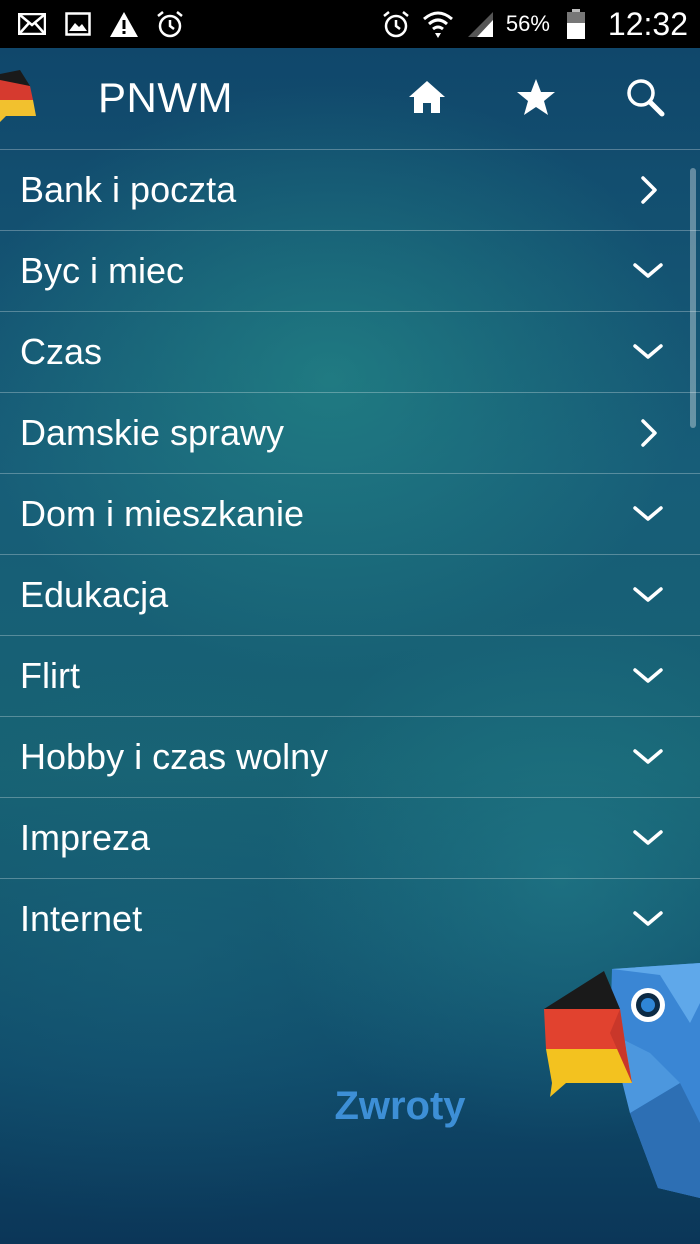  What do you see at coordinates (400, 1106) in the screenshot?
I see `brand-label: Zwroty` at bounding box center [400, 1106].